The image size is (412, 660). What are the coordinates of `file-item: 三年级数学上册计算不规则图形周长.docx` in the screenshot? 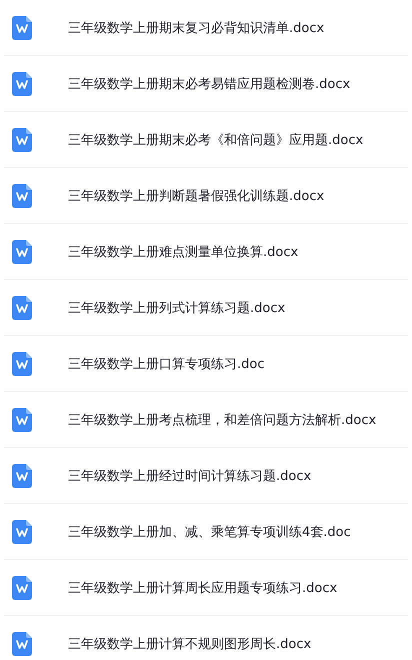 It's located at (206, 638).